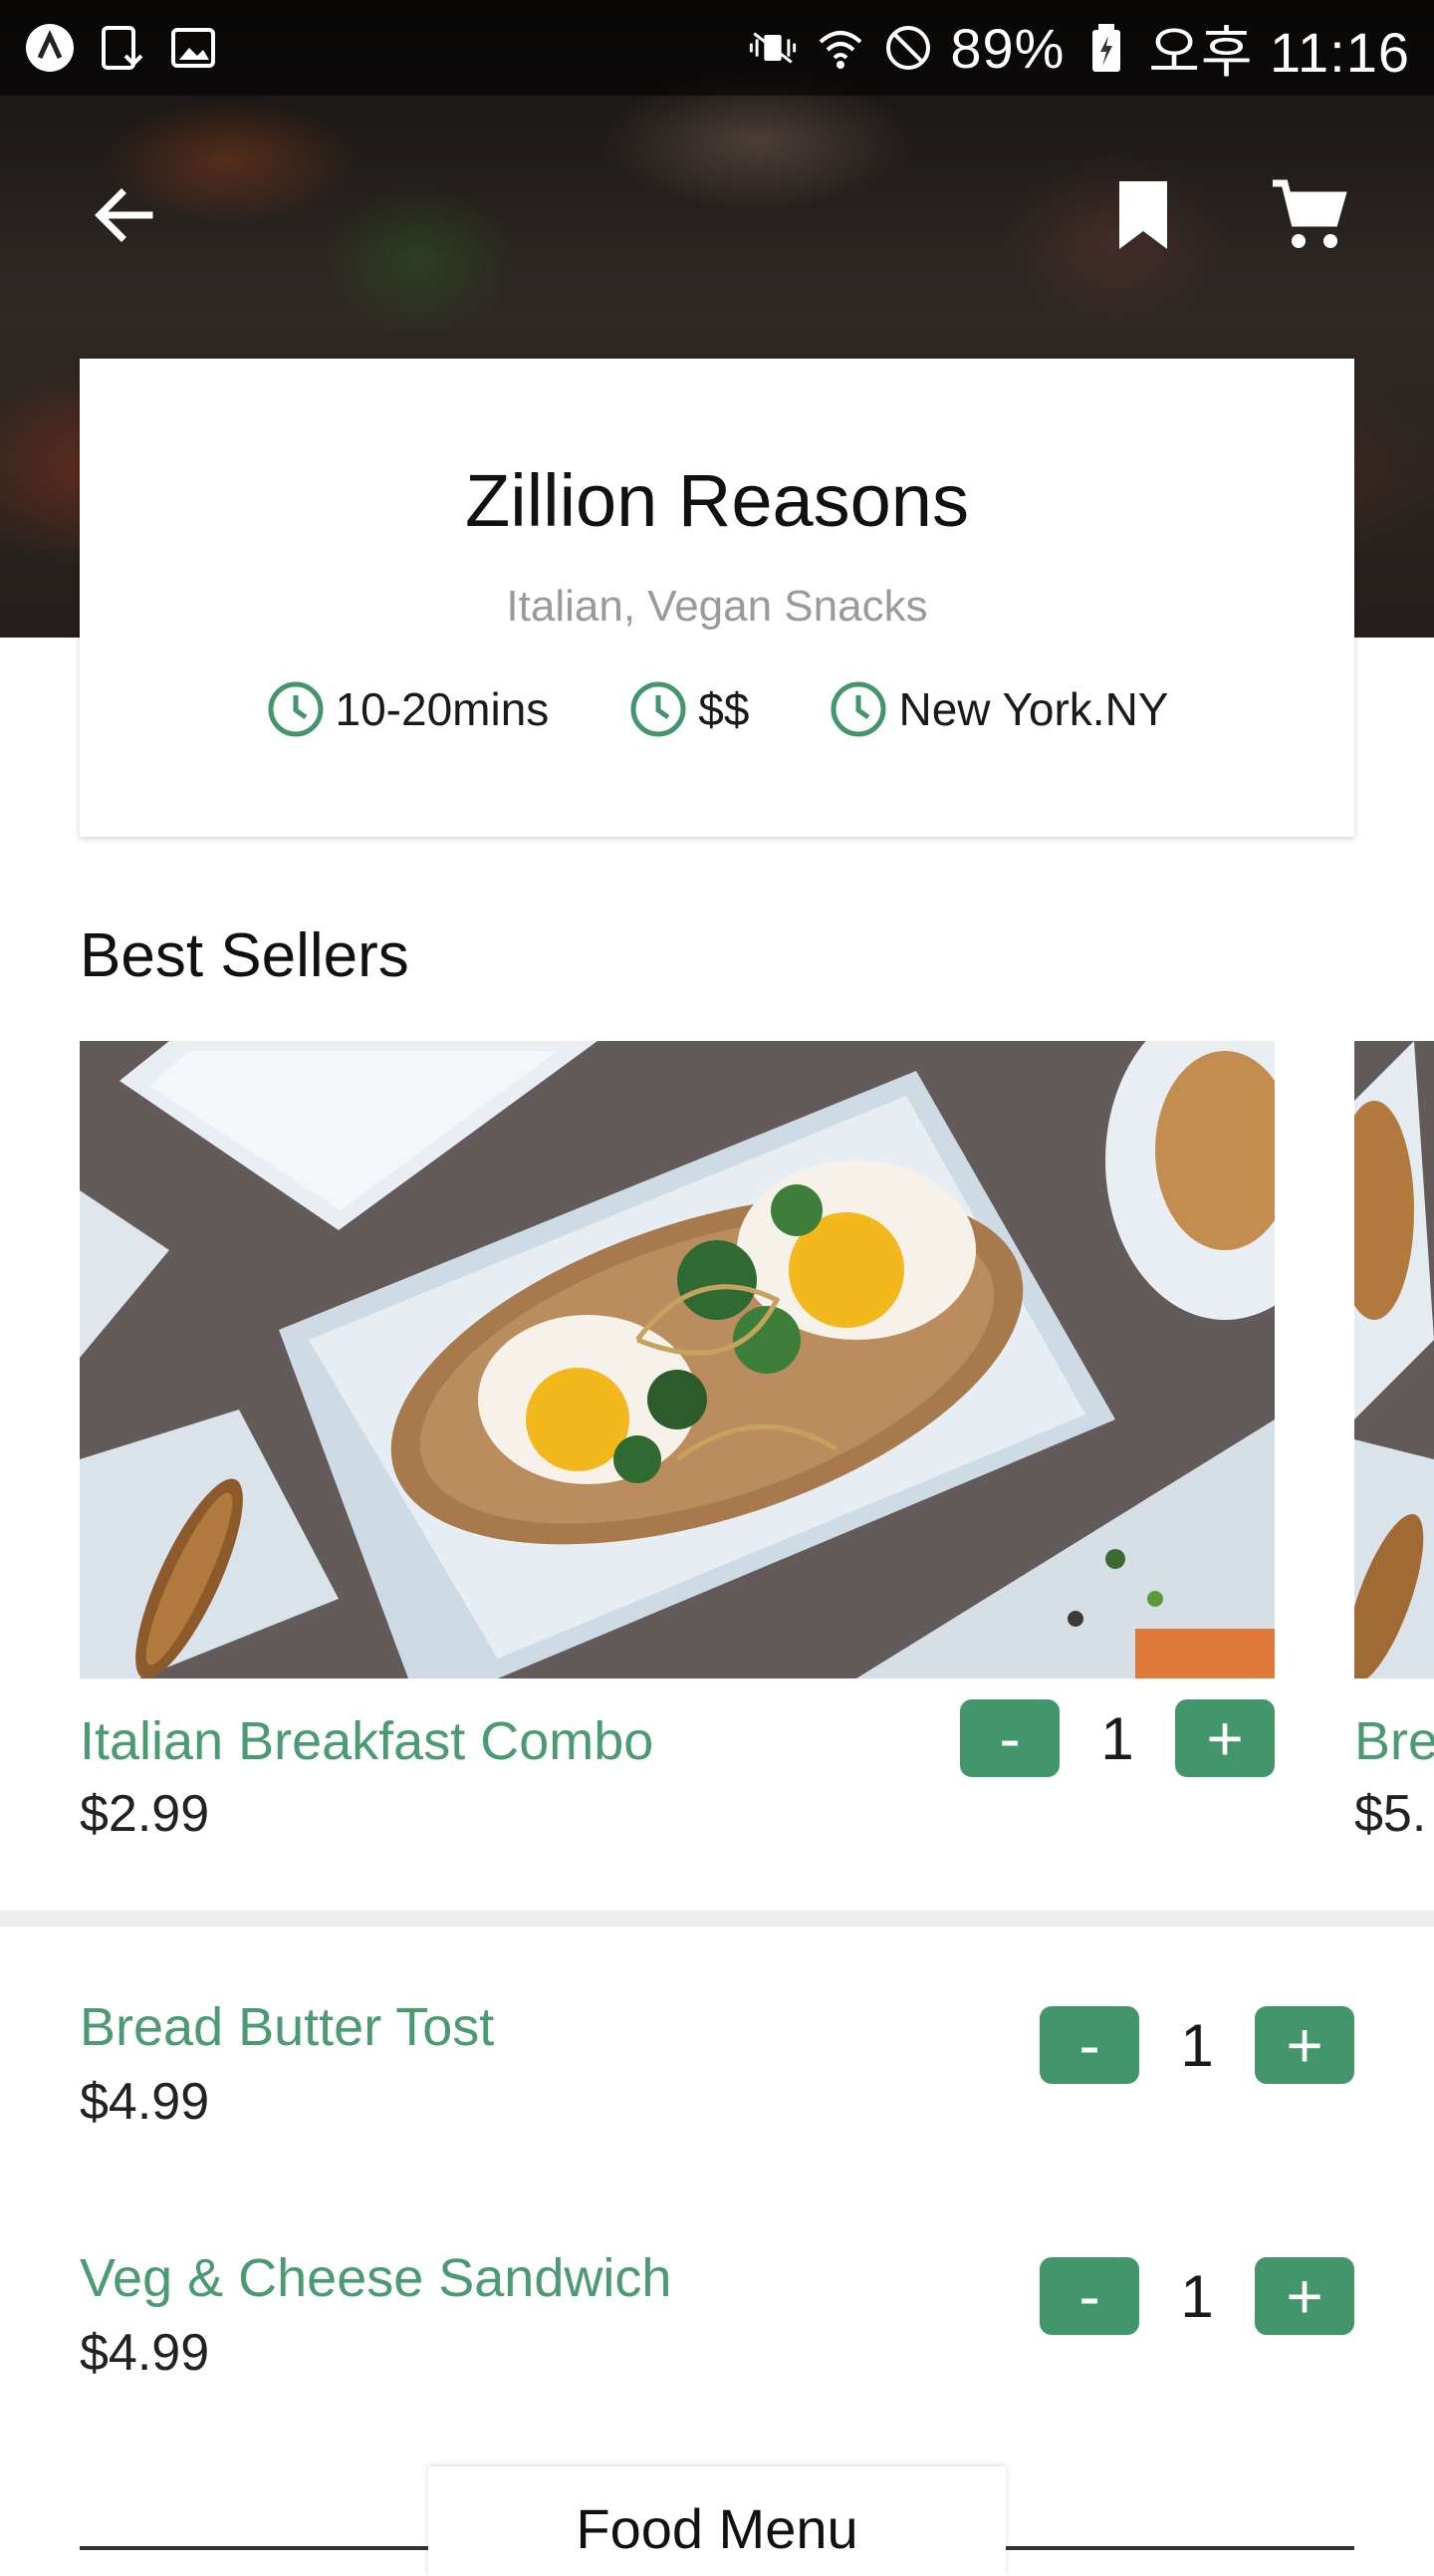 The height and width of the screenshot is (2576, 1434). What do you see at coordinates (121, 48) in the screenshot?
I see `tablet-sync-icon` at bounding box center [121, 48].